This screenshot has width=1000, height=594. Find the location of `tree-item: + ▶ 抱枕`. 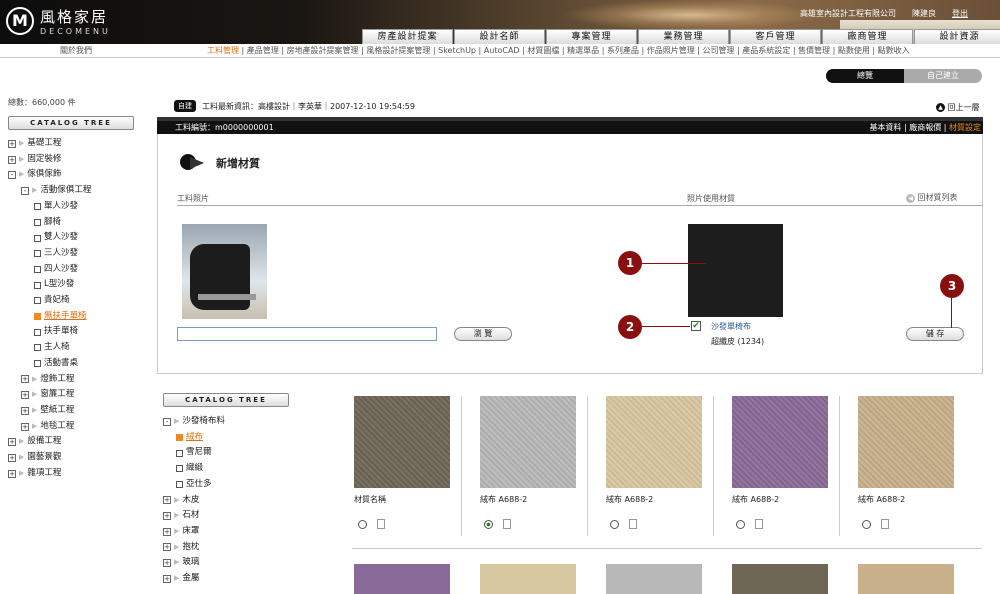

tree-item: + ▶ 抱枕 is located at coordinates (194, 548).